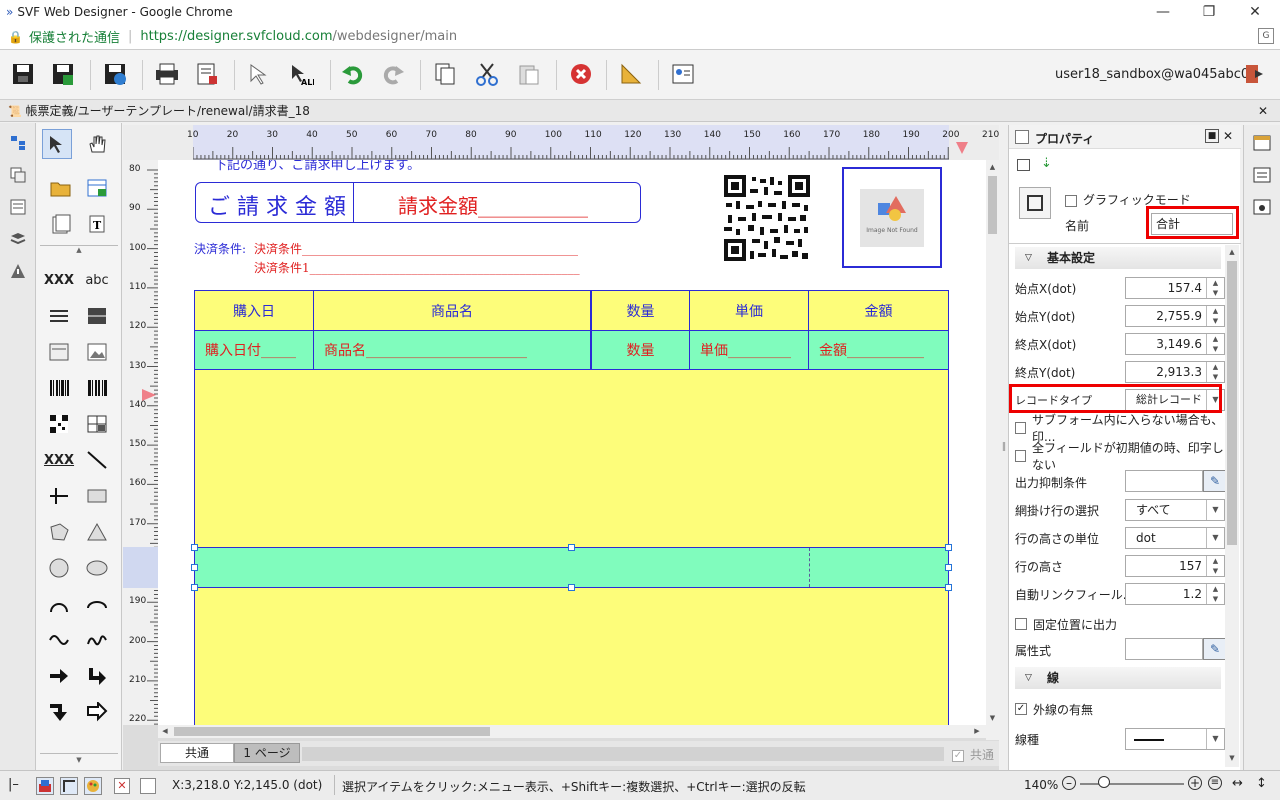 The image size is (1280, 800). What do you see at coordinates (197, 753) in the screenshot?
I see `tab-common: 共通` at bounding box center [197, 753].